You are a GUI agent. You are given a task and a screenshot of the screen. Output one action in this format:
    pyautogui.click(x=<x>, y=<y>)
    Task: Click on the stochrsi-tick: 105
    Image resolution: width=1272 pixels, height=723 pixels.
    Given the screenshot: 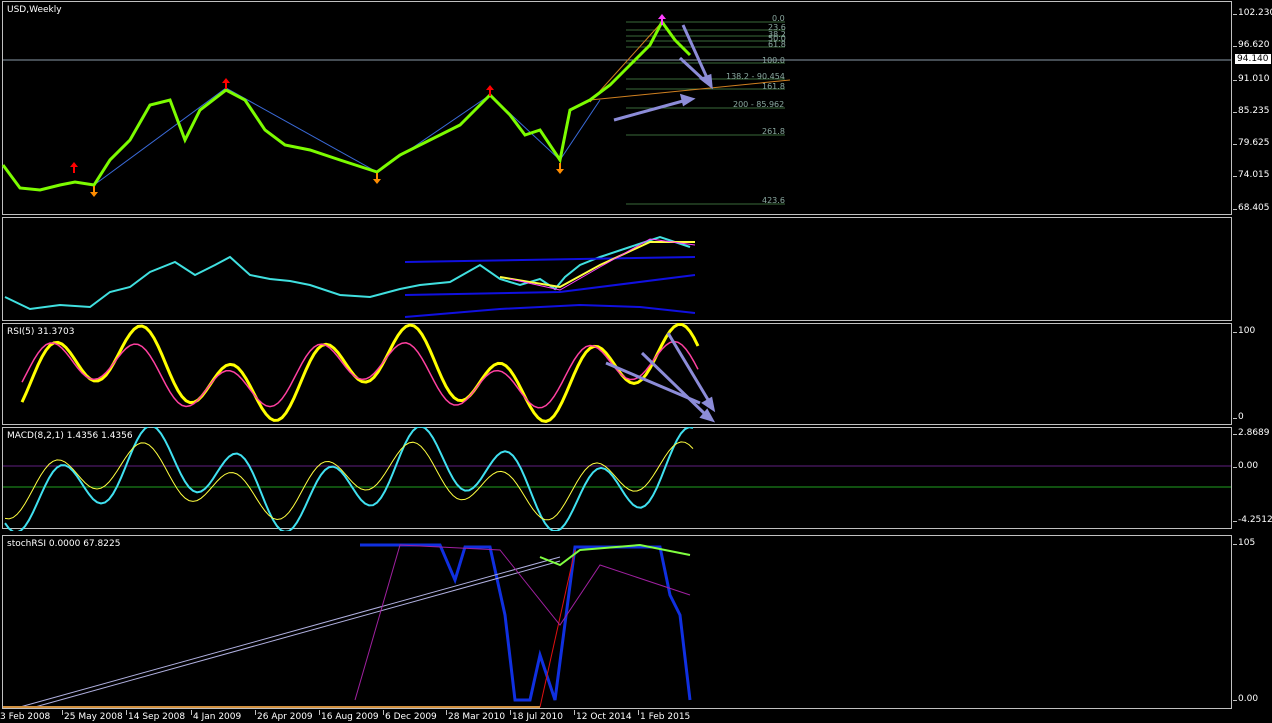 What is the action you would take?
    pyautogui.click(x=1244, y=543)
    